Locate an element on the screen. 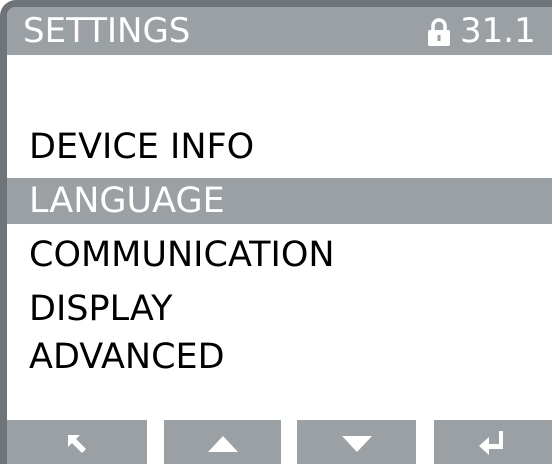 Image resolution: width=552 pixels, height=464 pixels. up-button is located at coordinates (222, 442).